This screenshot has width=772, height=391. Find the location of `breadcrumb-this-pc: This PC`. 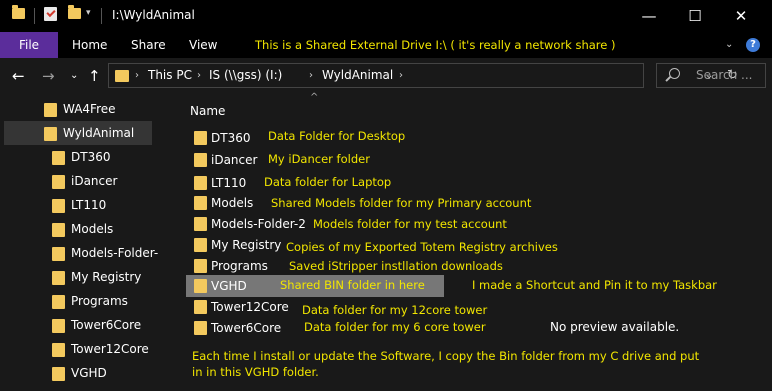

breadcrumb-this-pc: This PC is located at coordinates (170, 75).